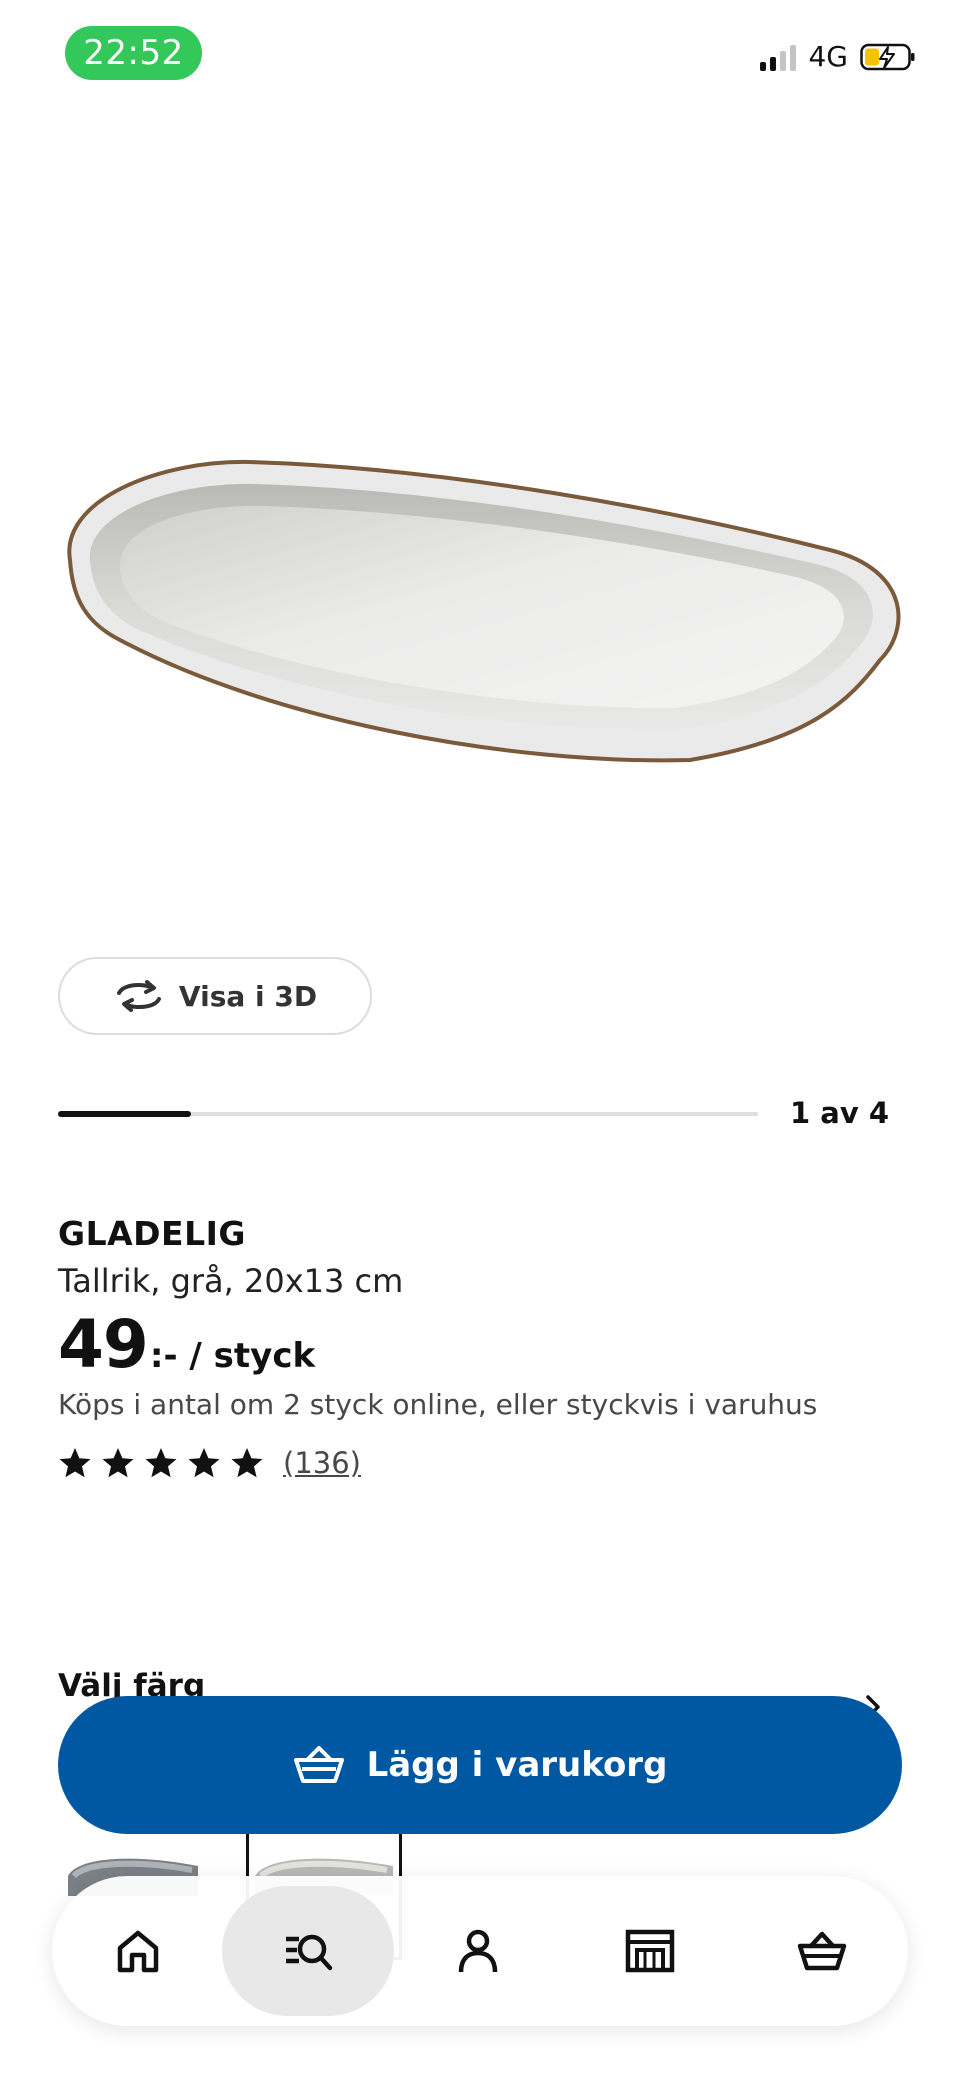  What do you see at coordinates (232, 1356) in the screenshot?
I see `price-suffix: :- / styck` at bounding box center [232, 1356].